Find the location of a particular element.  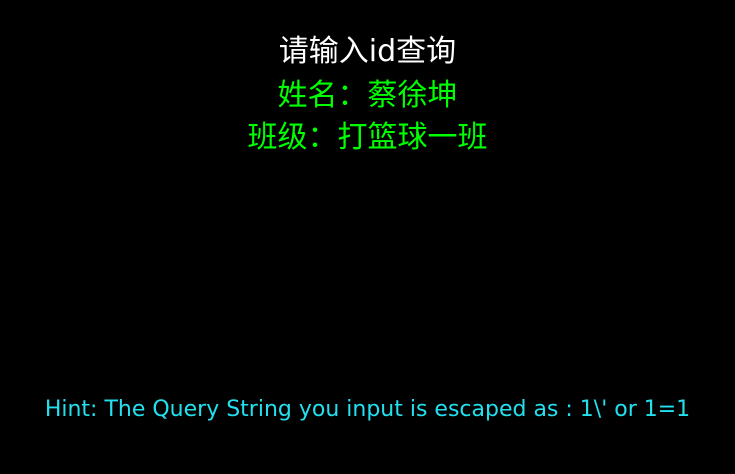

result-class-line: 班级：打篮球一班 is located at coordinates (367, 137).